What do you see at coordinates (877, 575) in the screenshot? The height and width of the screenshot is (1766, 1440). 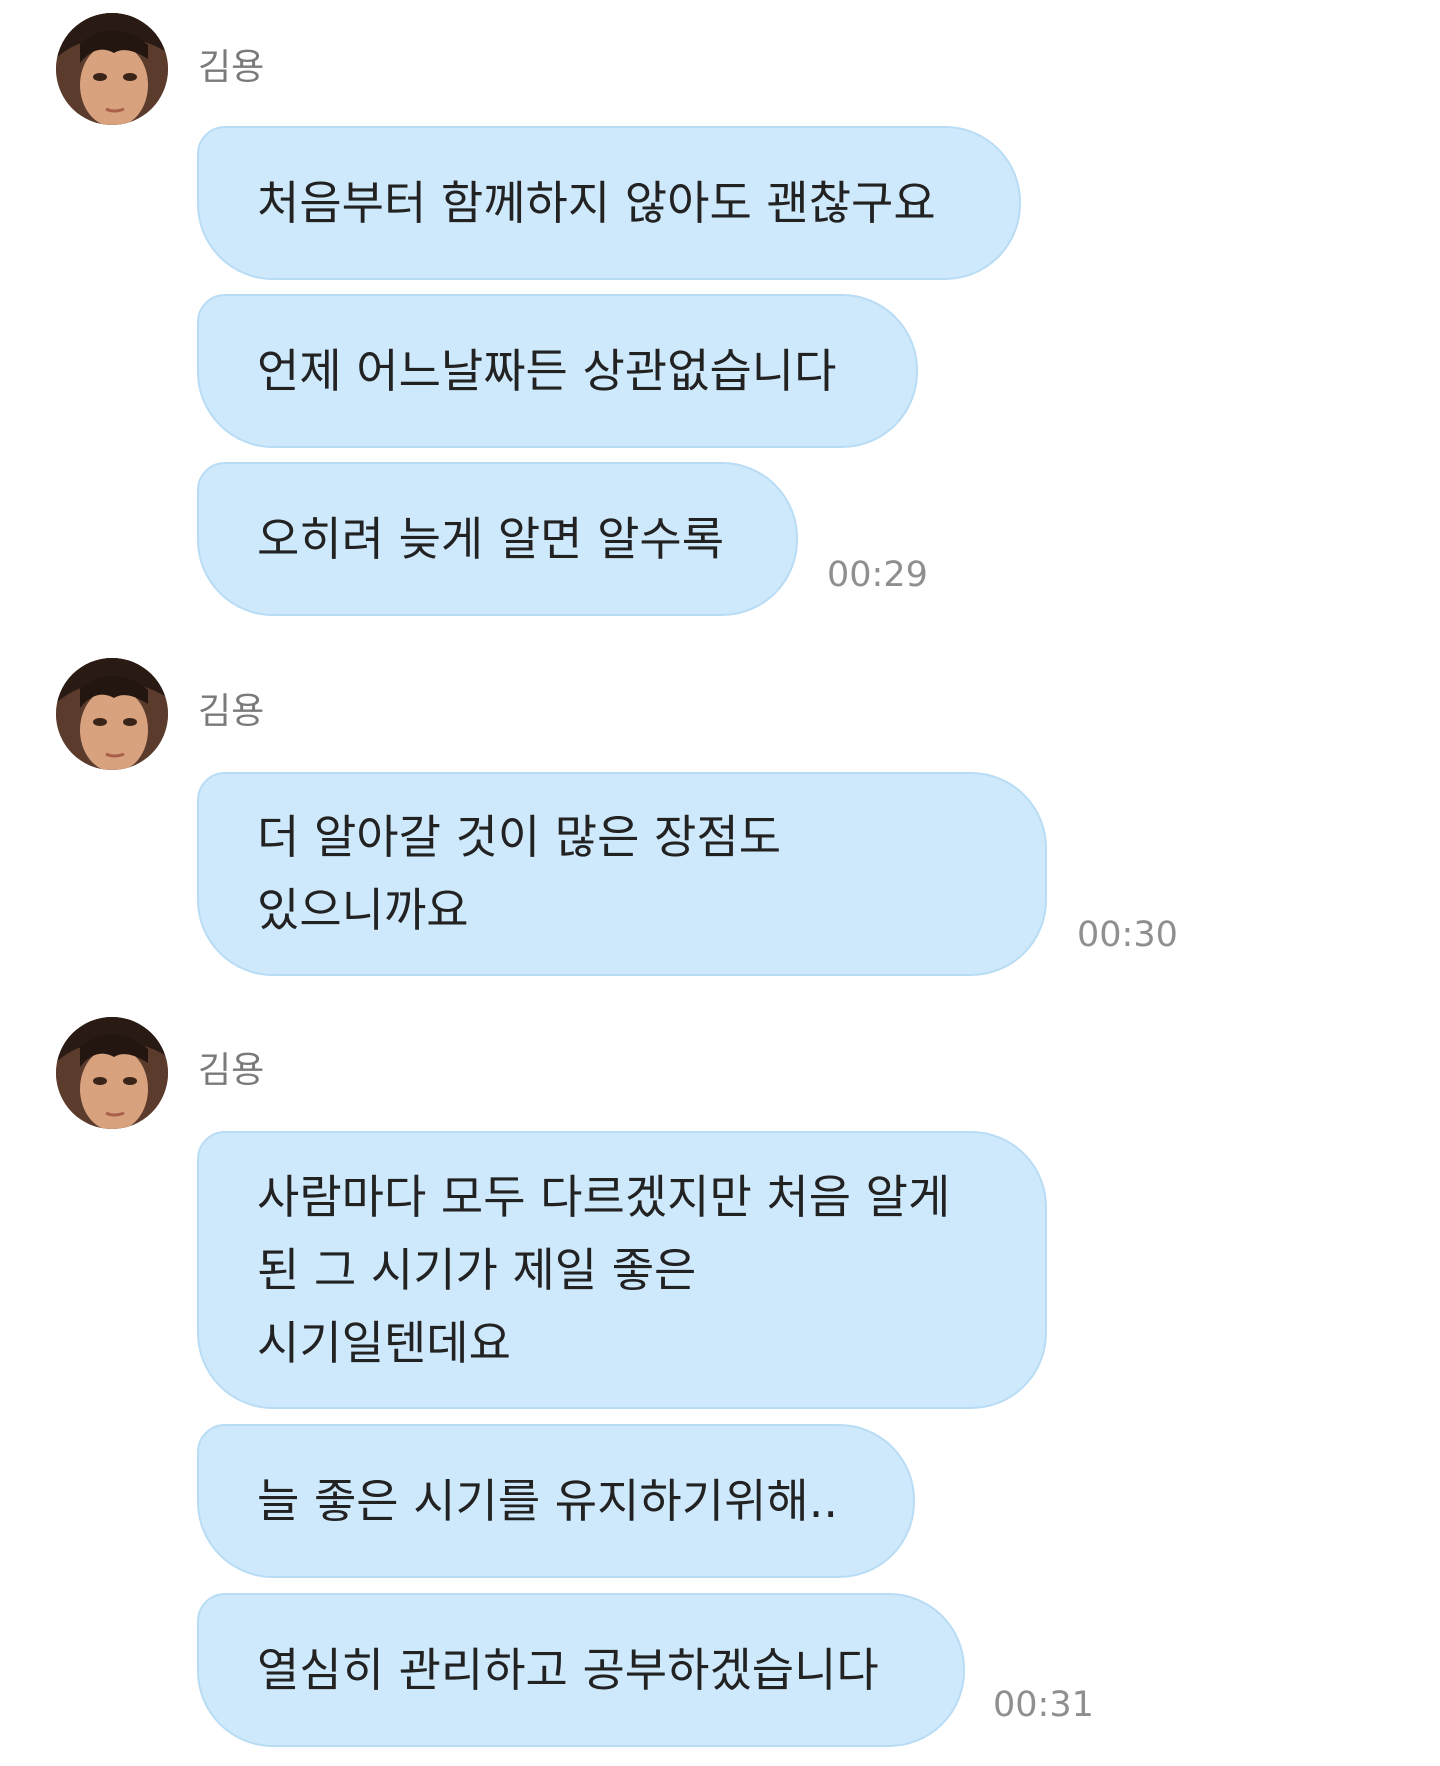 I see `message-timestamp: 00:29` at bounding box center [877, 575].